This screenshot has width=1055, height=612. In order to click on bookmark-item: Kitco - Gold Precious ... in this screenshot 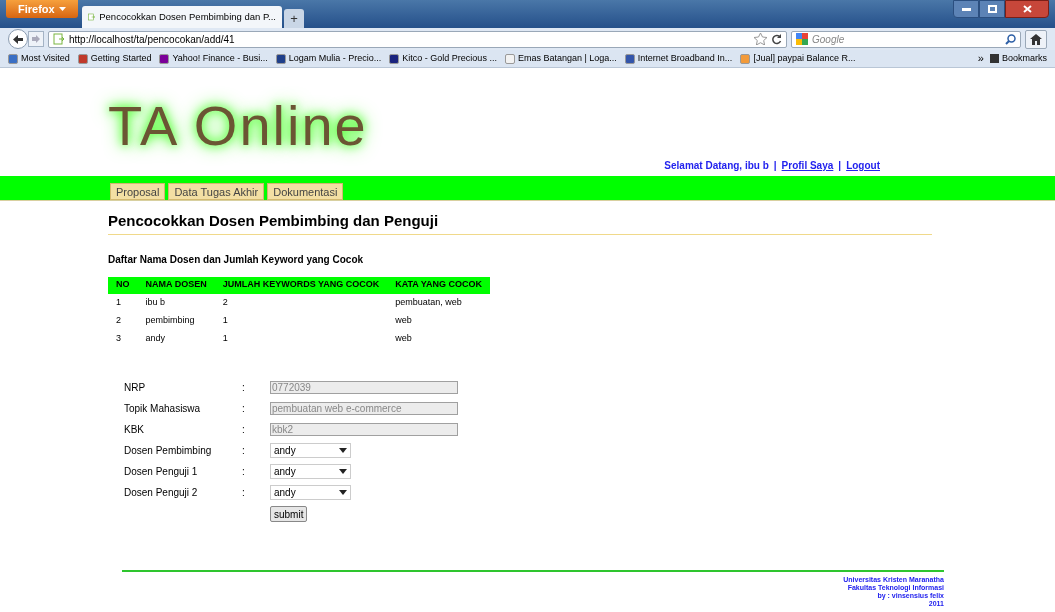, I will do `click(443, 58)`.